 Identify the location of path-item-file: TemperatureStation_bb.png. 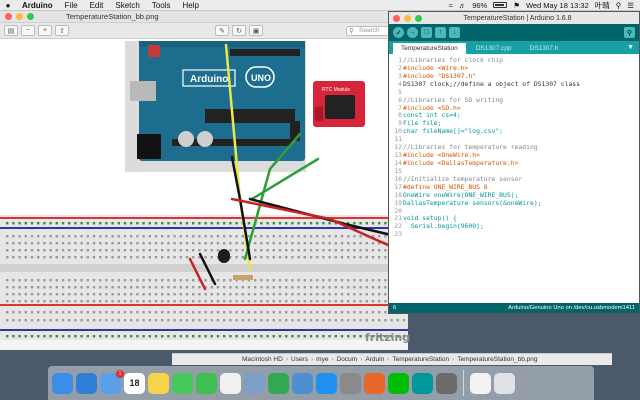
(497, 359).